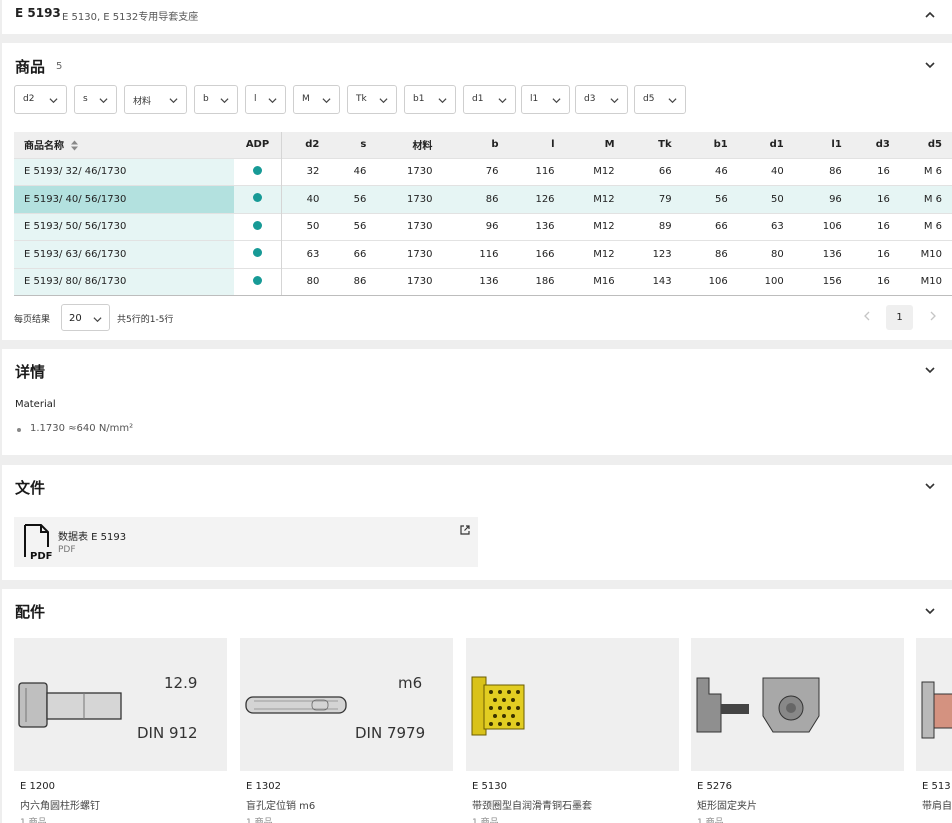 The width and height of the screenshot is (952, 823). Describe the element at coordinates (353, 171) in the screenshot. I see `table-cell: 46` at that location.